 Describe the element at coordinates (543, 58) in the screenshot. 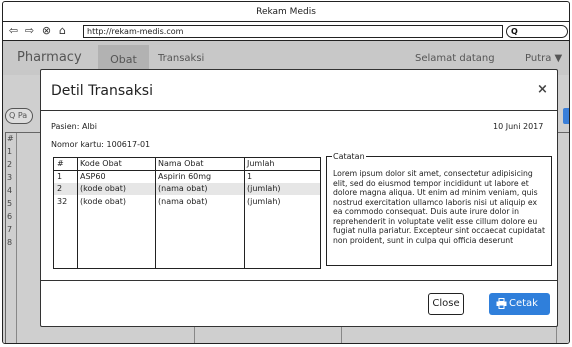

I see `user-menu: Putra ▼` at that location.